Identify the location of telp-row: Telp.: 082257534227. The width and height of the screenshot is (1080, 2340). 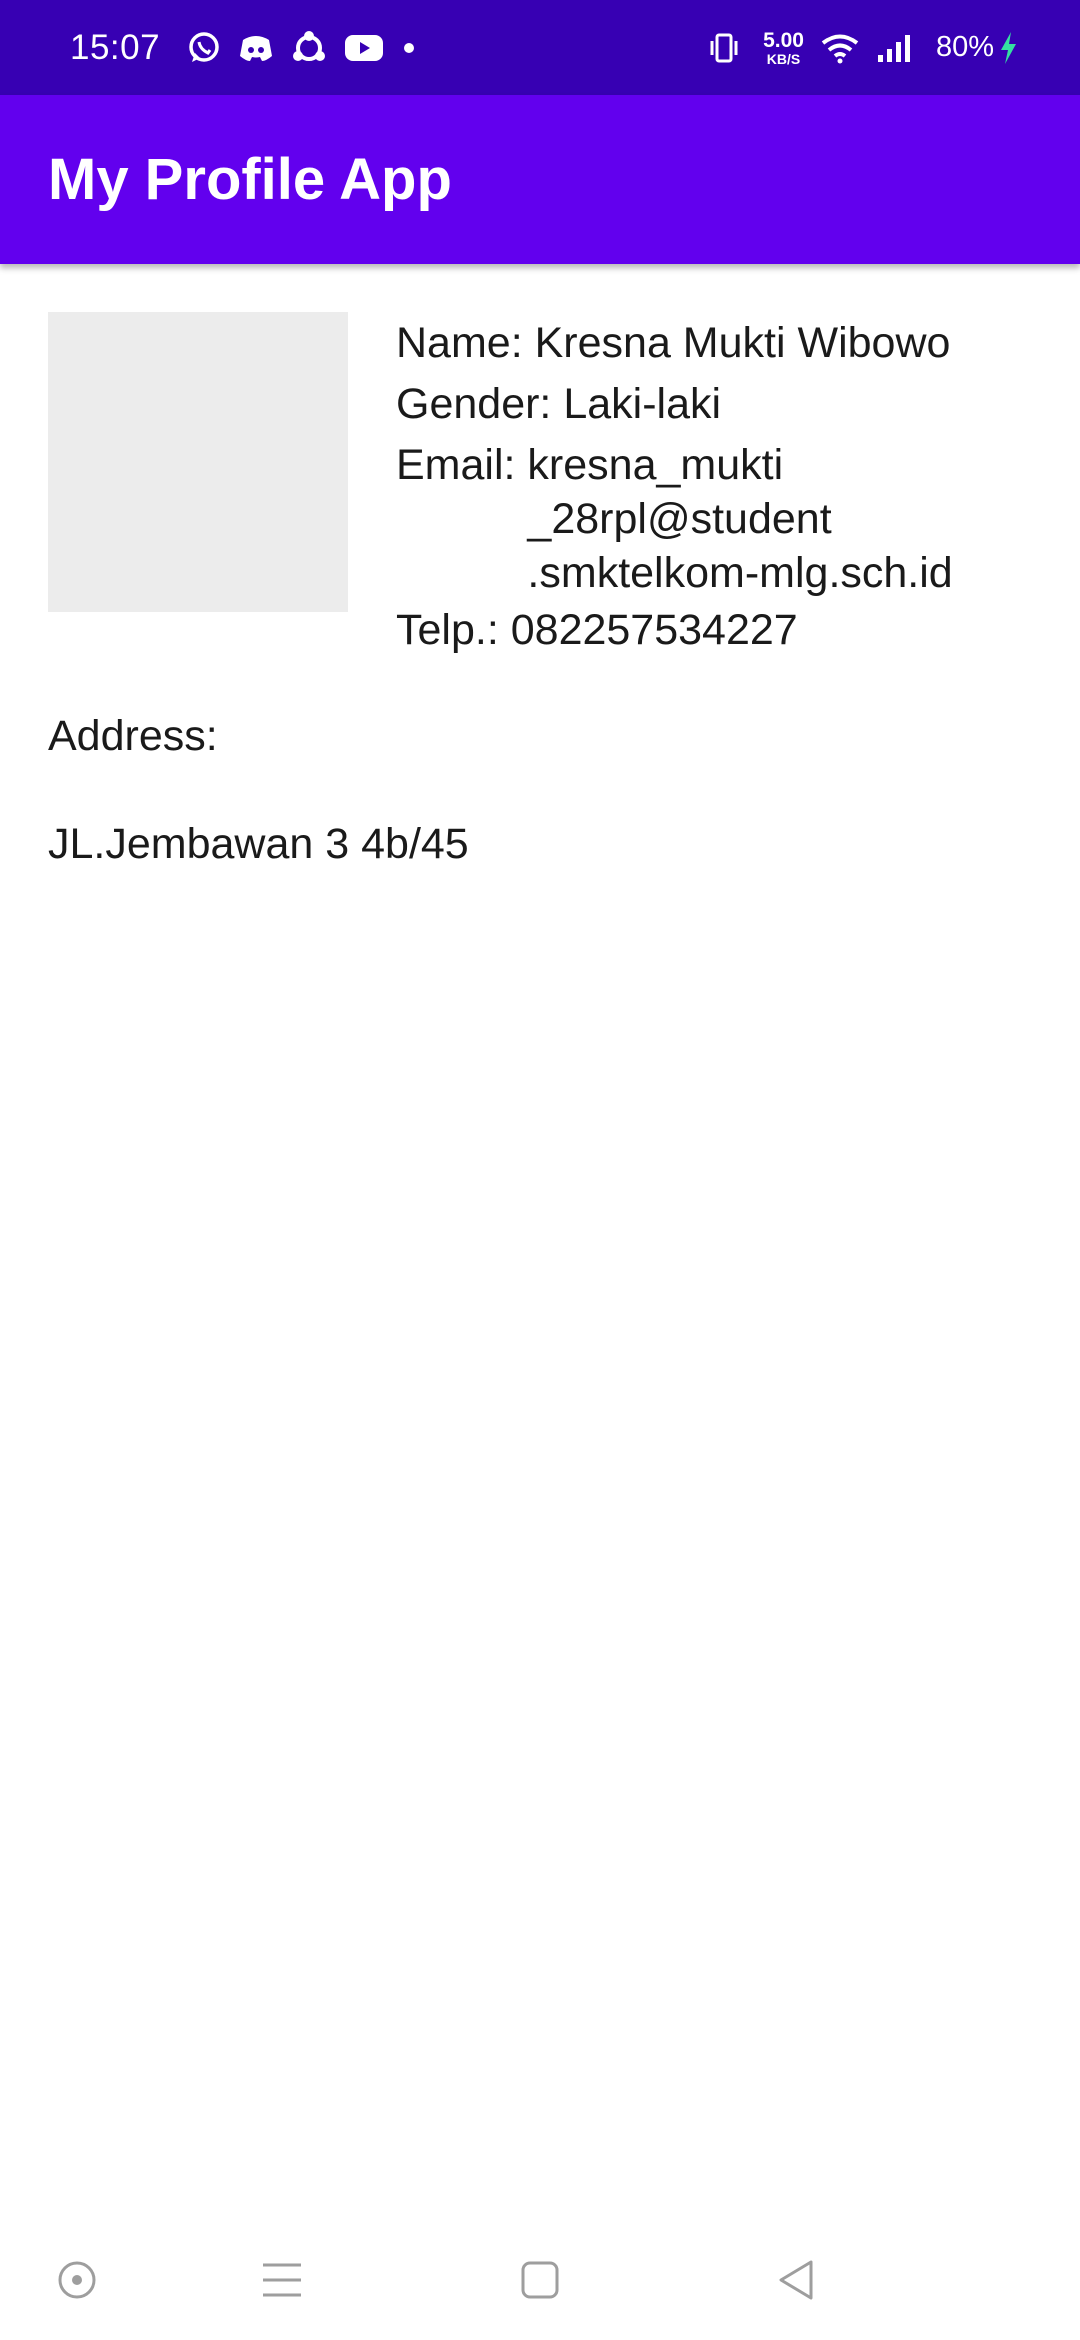
(674, 630).